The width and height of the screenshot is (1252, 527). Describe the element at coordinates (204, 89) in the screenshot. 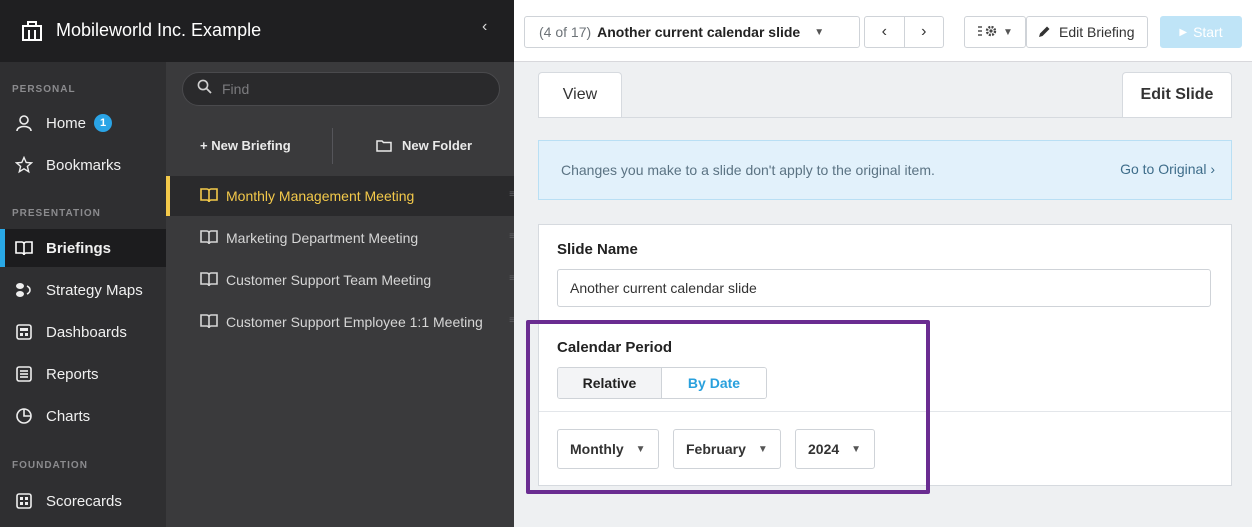

I see `search-icon` at that location.